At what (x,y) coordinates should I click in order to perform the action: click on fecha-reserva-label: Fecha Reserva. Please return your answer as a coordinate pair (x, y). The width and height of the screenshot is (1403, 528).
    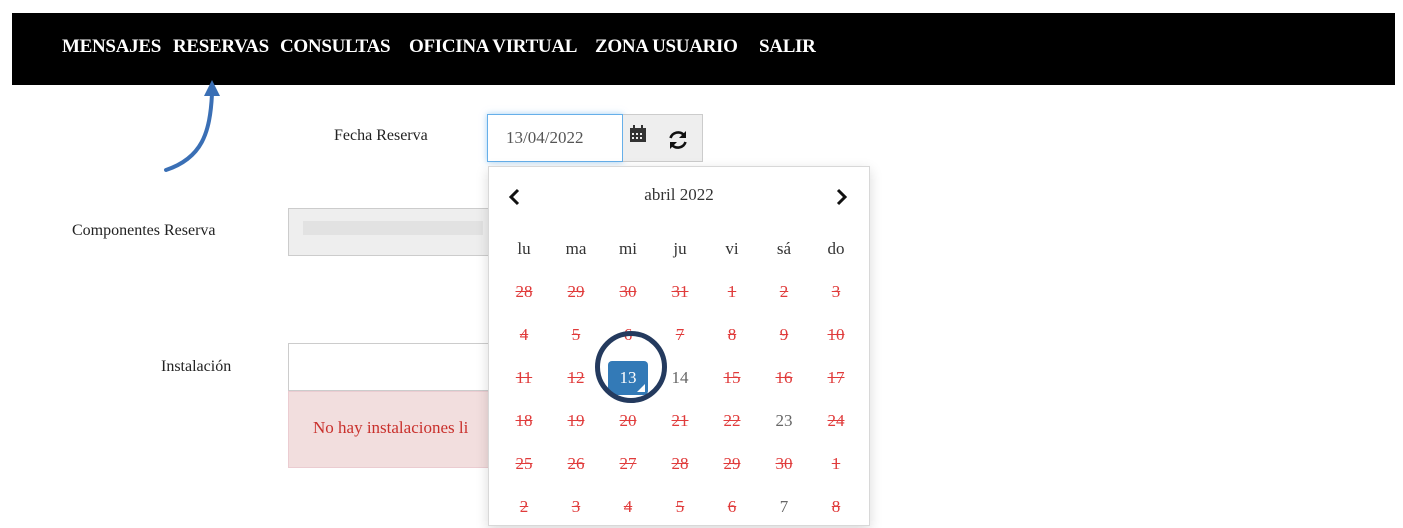
    Looking at the image, I should click on (381, 135).